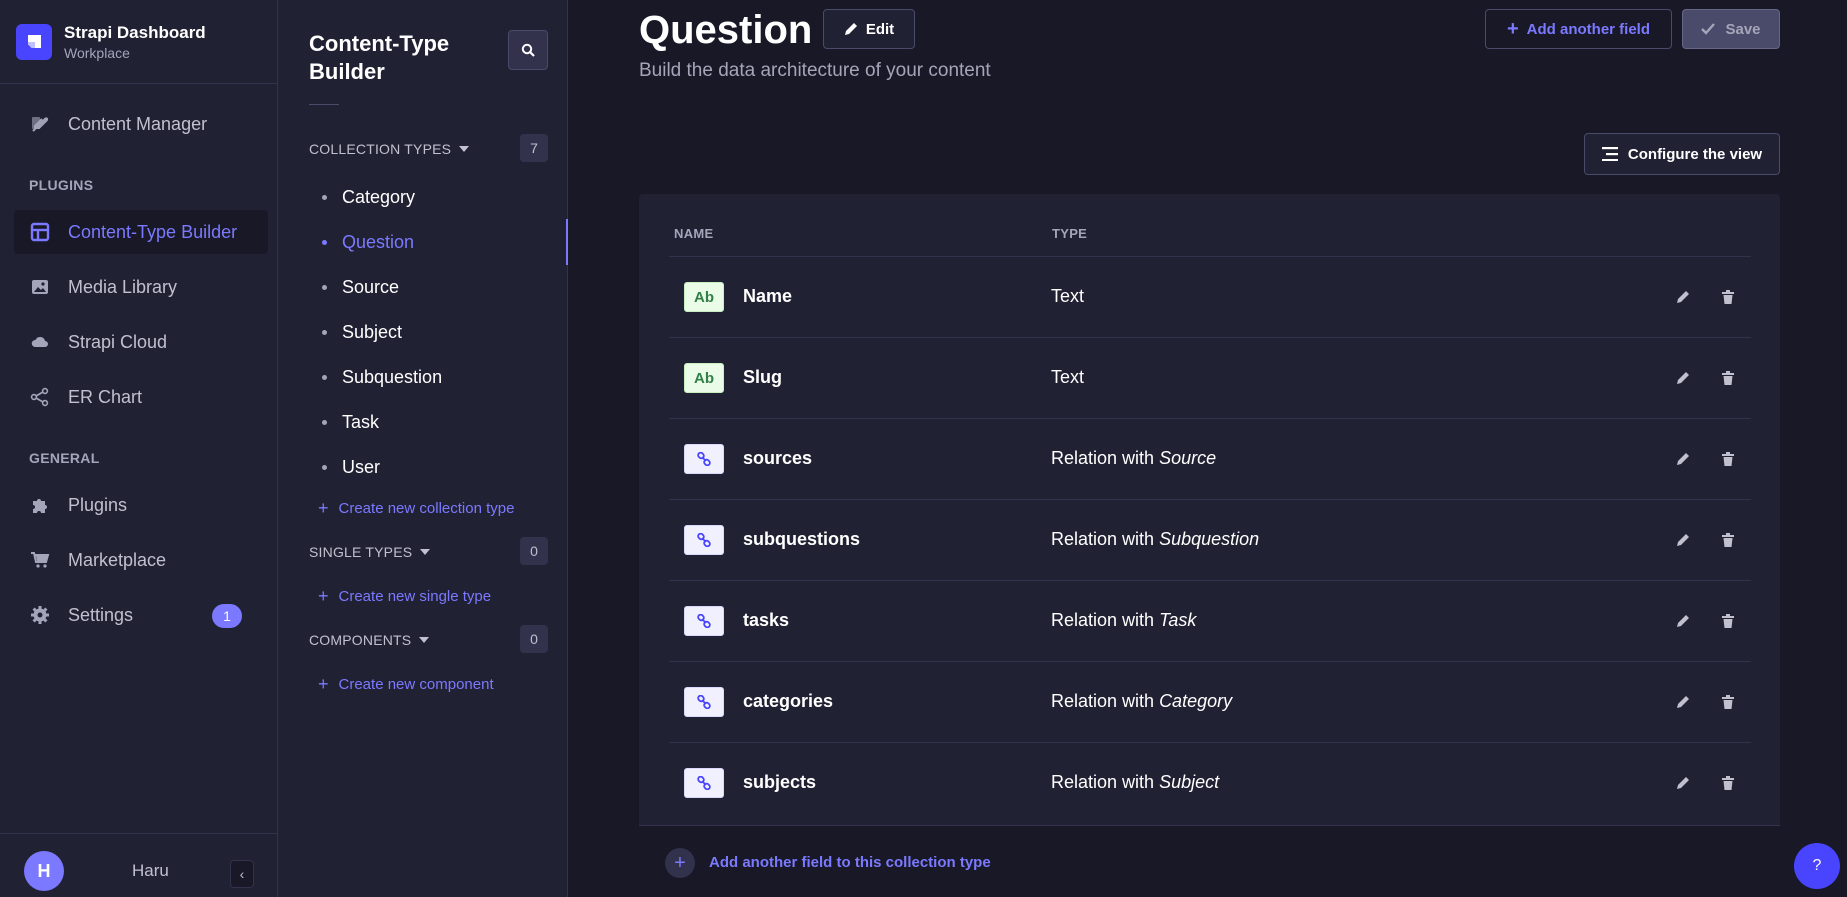  What do you see at coordinates (368, 242) in the screenshot?
I see `sub-item-question: Question` at bounding box center [368, 242].